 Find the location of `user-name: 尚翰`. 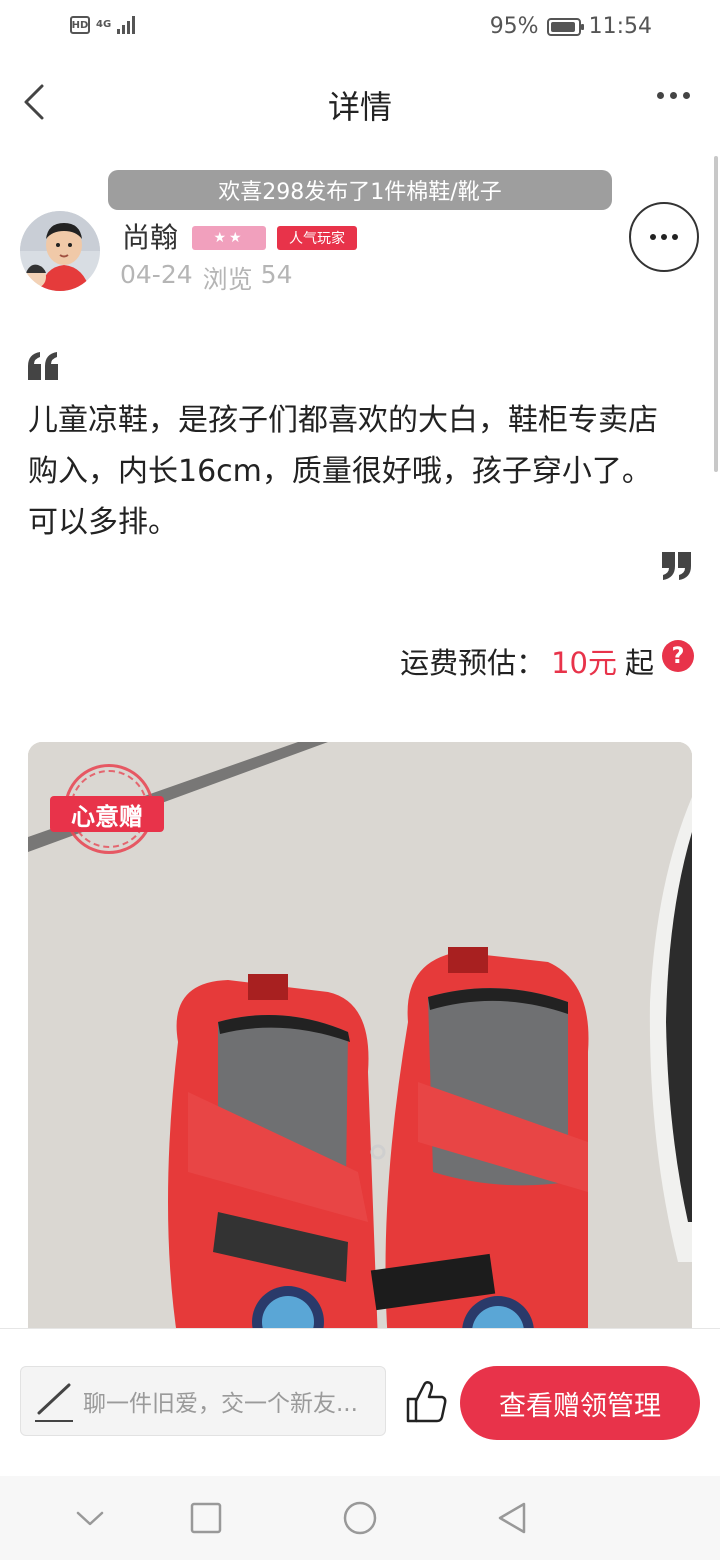

user-name: 尚翰 is located at coordinates (150, 236).